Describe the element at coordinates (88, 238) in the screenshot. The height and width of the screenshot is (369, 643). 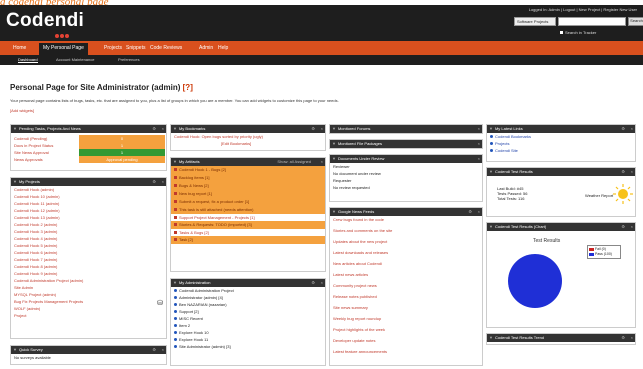
I see `project-item: Codendi Hook 4 (admin)` at that location.